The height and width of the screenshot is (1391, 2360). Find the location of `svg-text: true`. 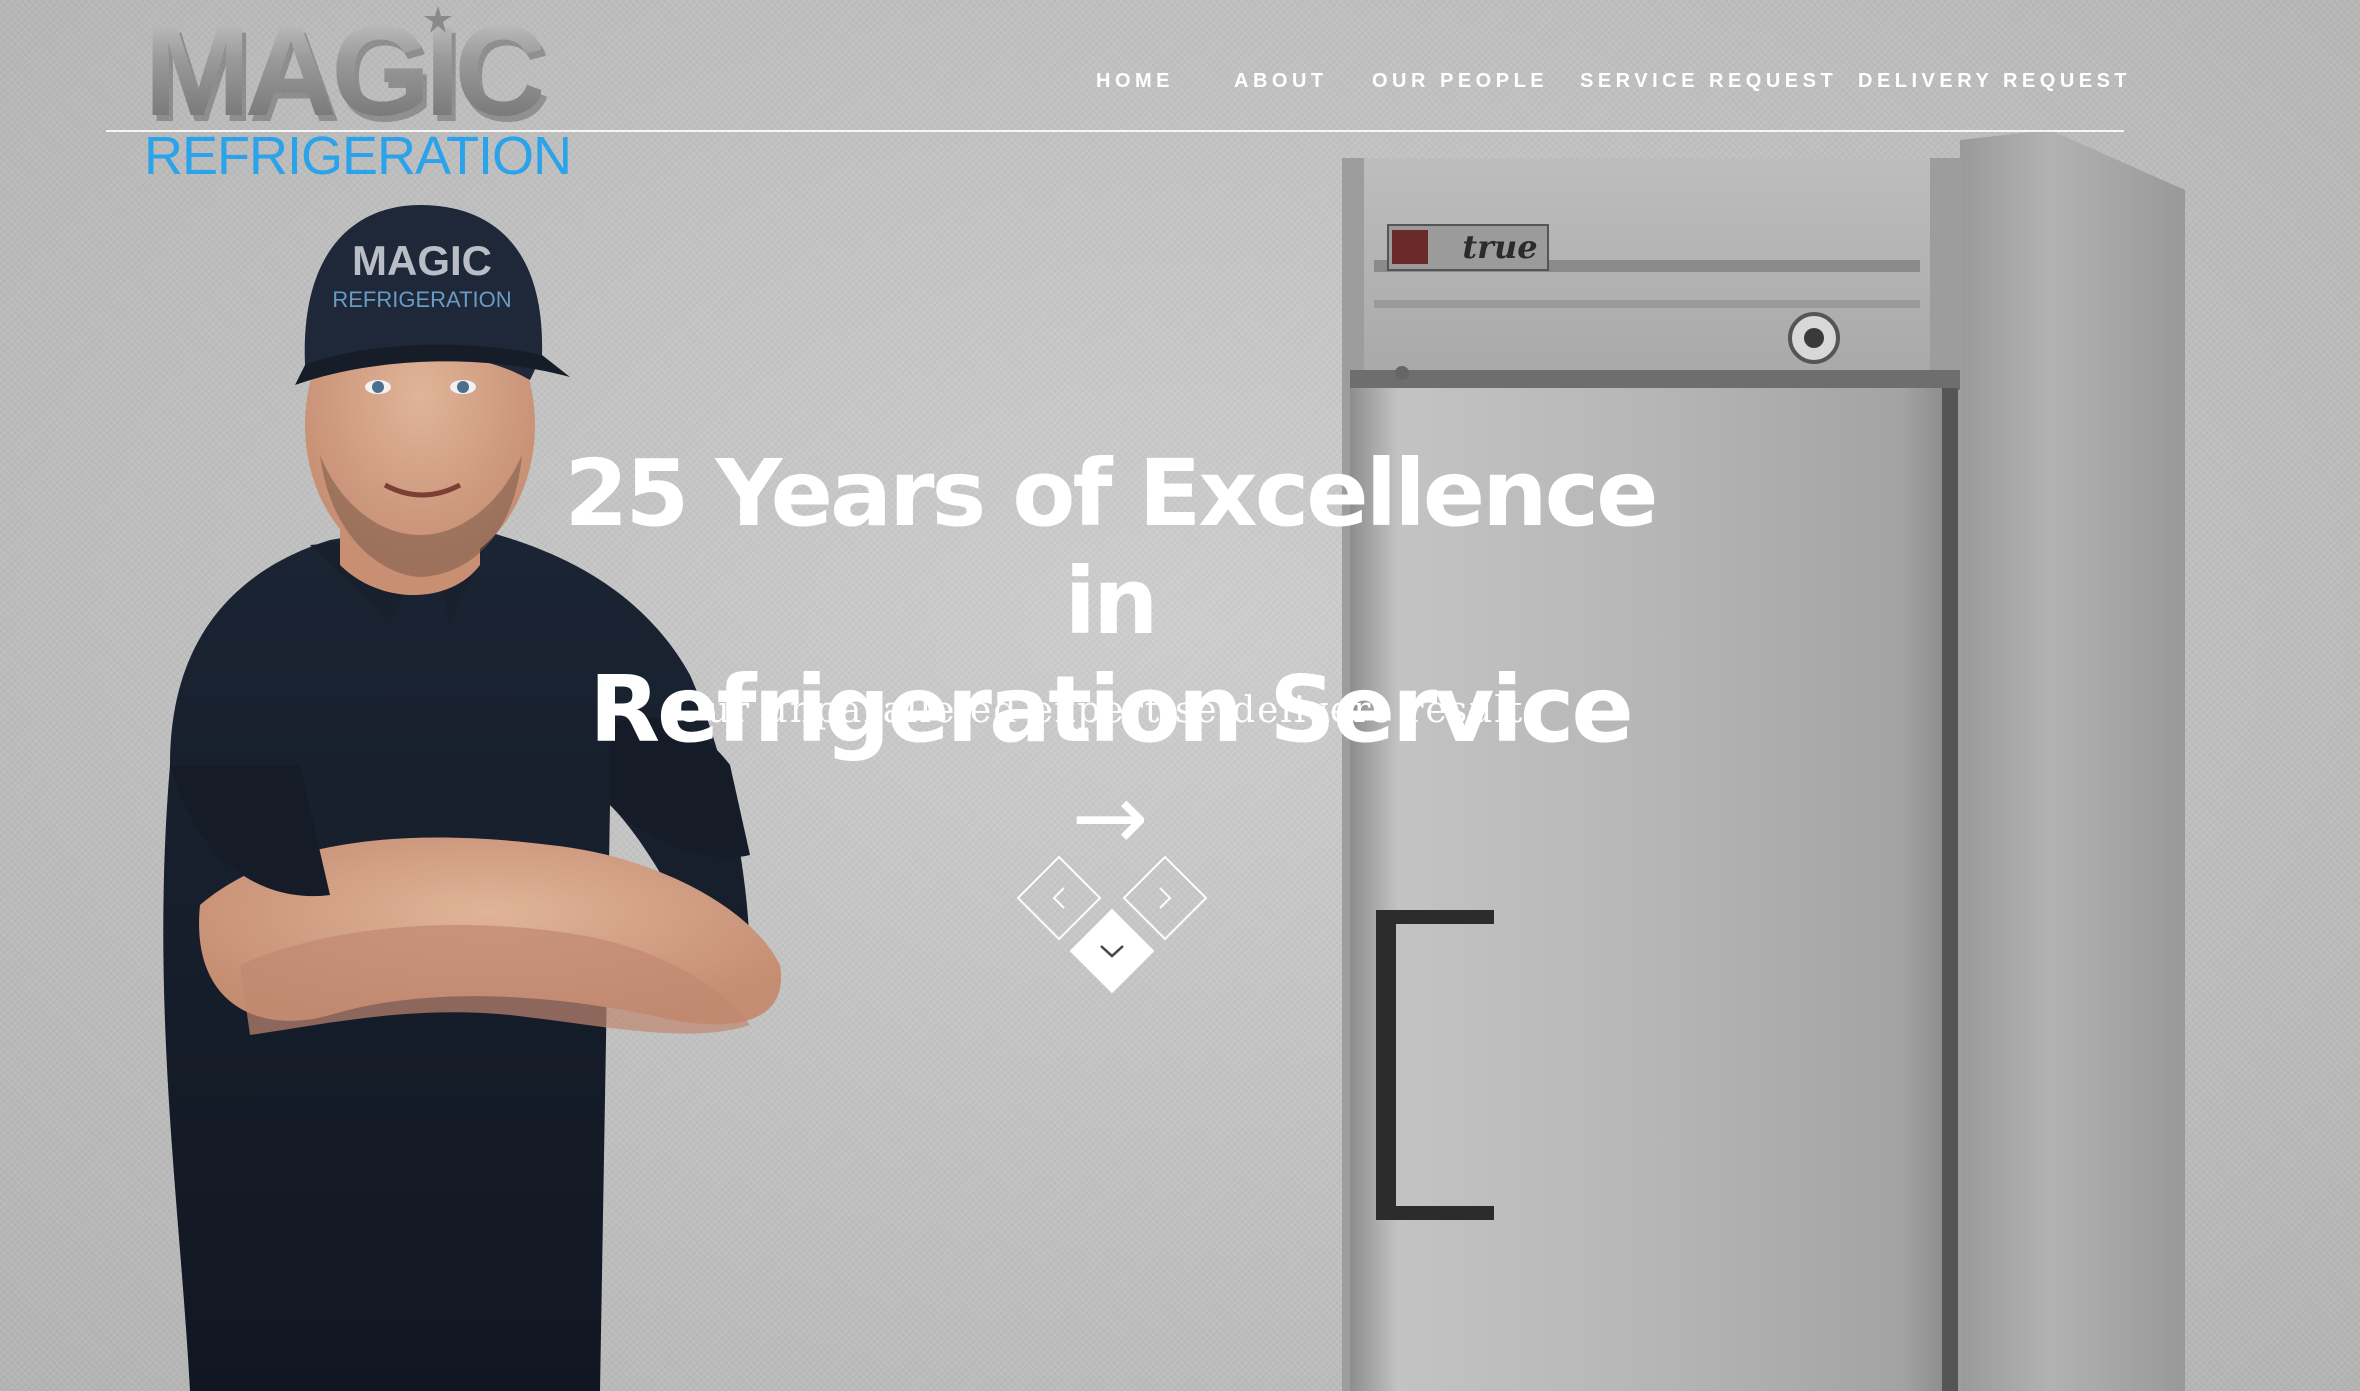

svg-text: true is located at coordinates (1499, 247).